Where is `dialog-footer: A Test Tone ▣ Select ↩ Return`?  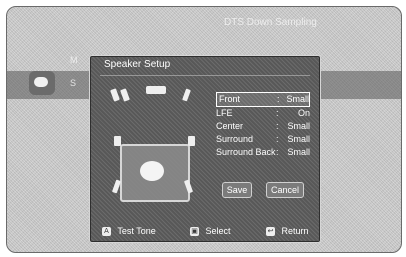 dialog-footer: A Test Tone ▣ Select ↩ Return is located at coordinates (205, 232).